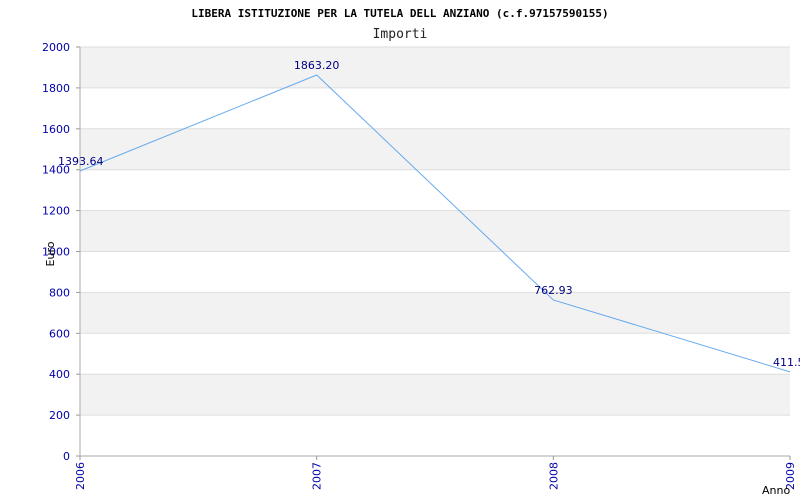 Image resolution: width=800 pixels, height=500 pixels. I want to click on y-axis-label: Euro, so click(50, 253).